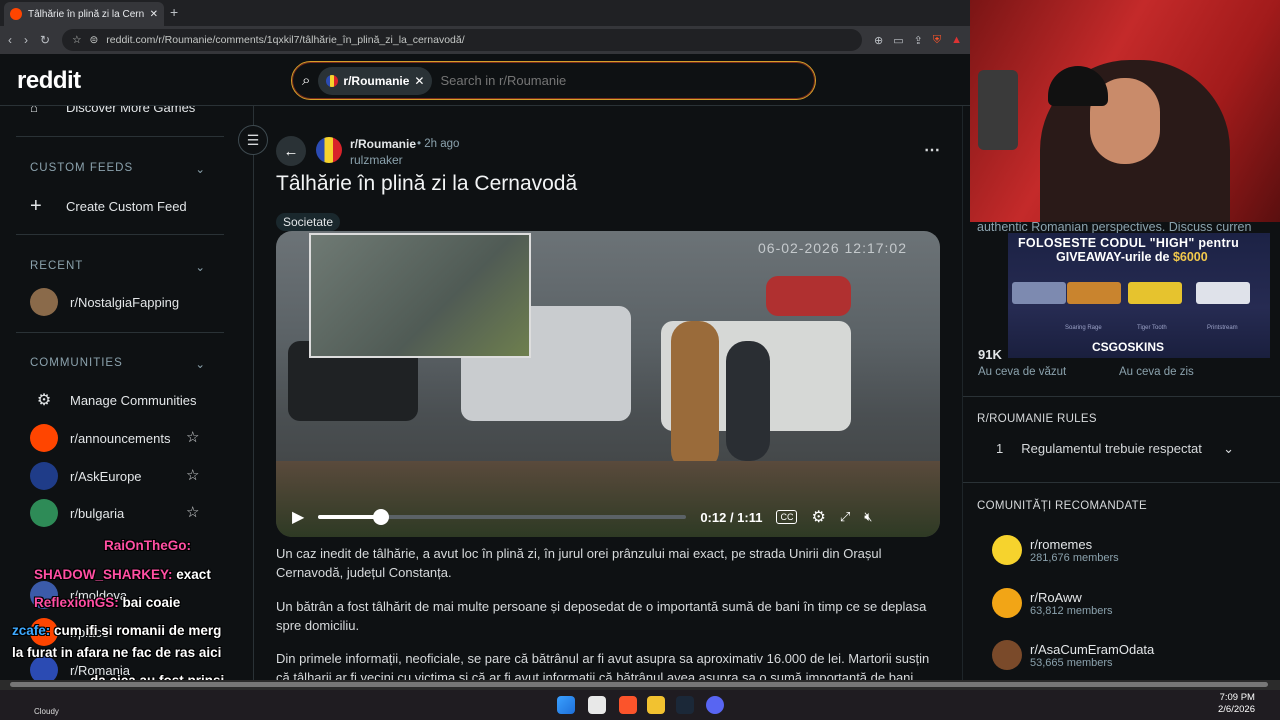  What do you see at coordinates (16, 14) in the screenshot?
I see `reddit-favicon-icon` at bounding box center [16, 14].